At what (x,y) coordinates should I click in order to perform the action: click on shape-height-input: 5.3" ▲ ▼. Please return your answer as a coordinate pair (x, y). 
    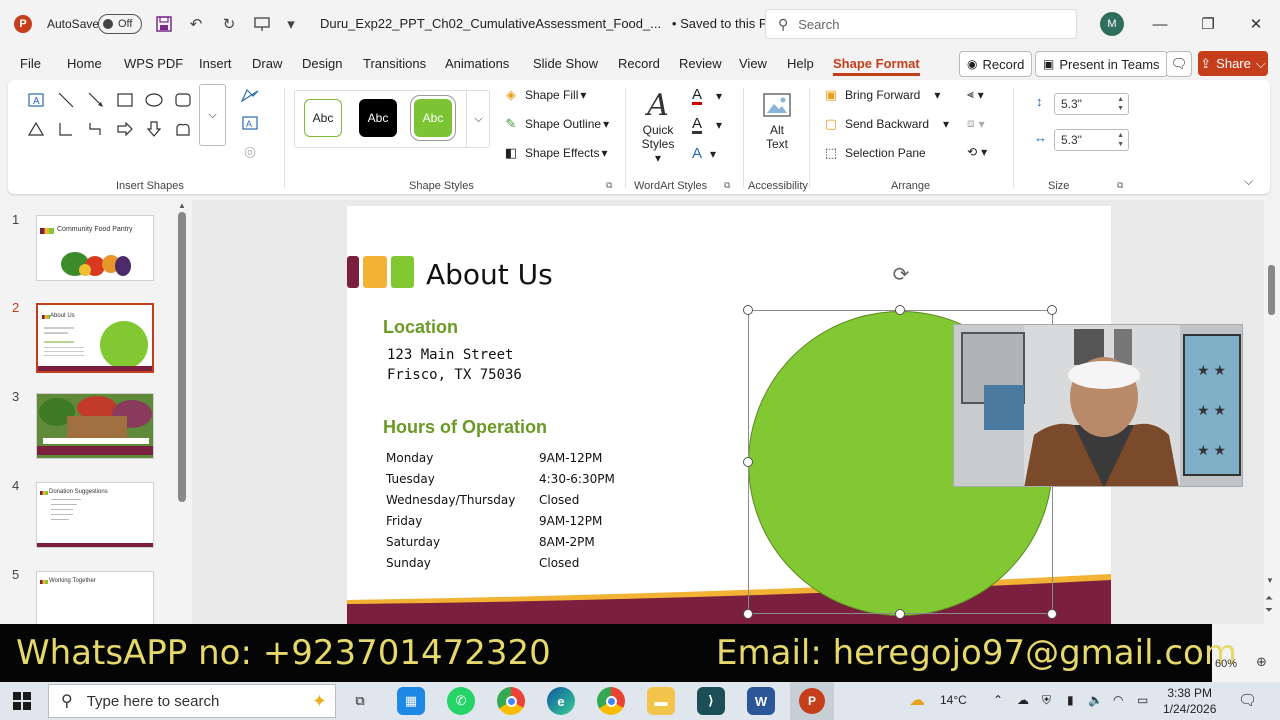
    Looking at the image, I should click on (1091, 104).